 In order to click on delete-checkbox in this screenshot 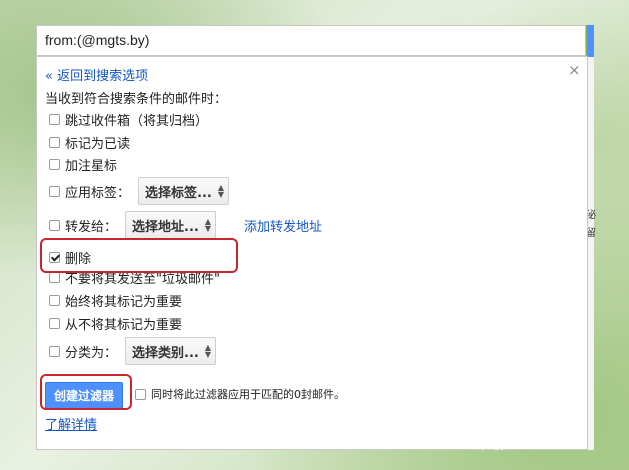, I will do `click(54, 257)`.